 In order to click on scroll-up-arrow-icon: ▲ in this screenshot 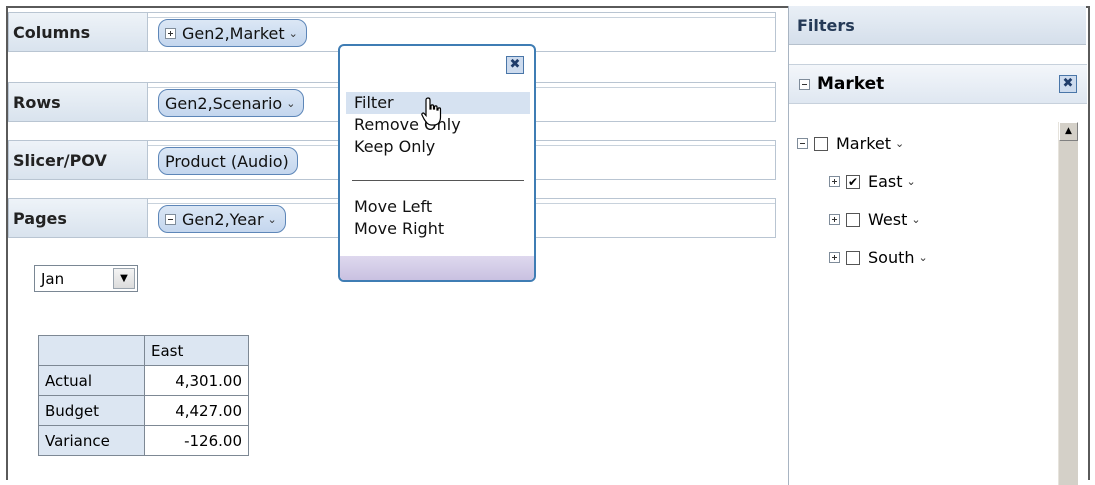, I will do `click(1068, 131)`.